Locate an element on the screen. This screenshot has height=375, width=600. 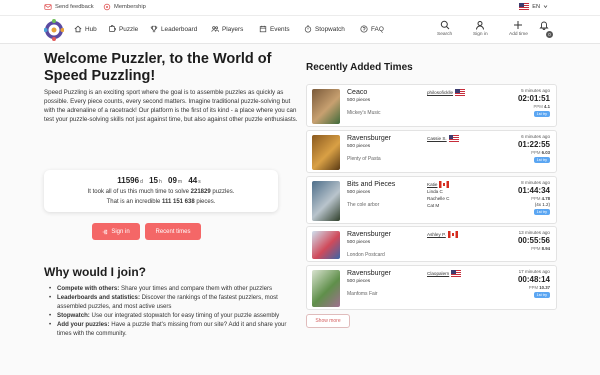
seconds-value: 44 is located at coordinates (193, 180).